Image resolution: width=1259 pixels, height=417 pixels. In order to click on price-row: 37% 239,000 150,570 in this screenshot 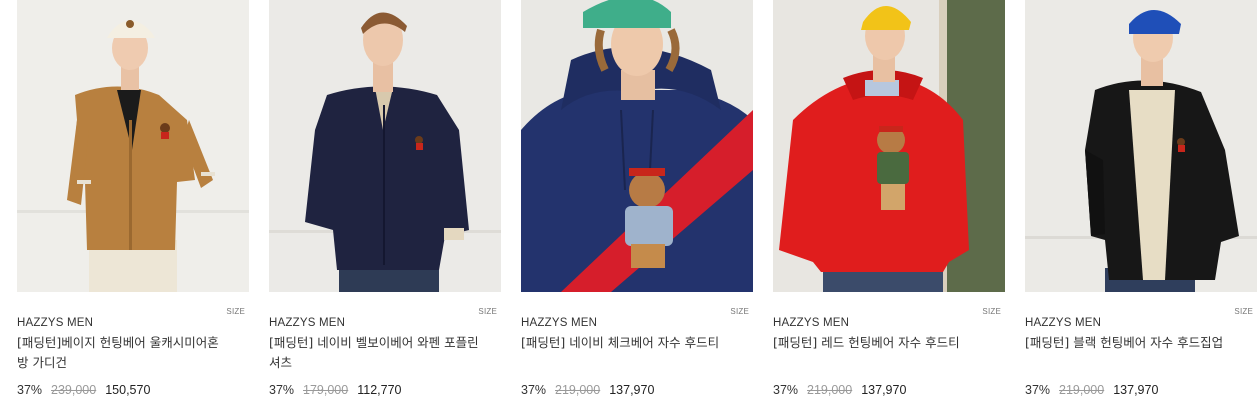, I will do `click(133, 390)`.